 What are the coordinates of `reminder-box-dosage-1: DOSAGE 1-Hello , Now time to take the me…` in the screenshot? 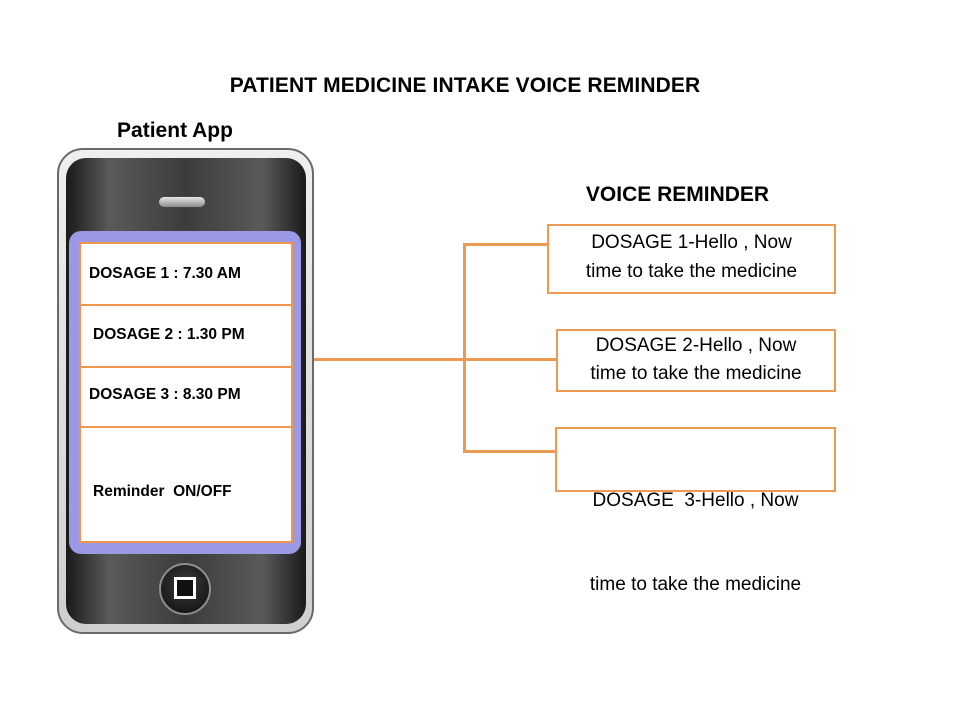 It's located at (691, 259).